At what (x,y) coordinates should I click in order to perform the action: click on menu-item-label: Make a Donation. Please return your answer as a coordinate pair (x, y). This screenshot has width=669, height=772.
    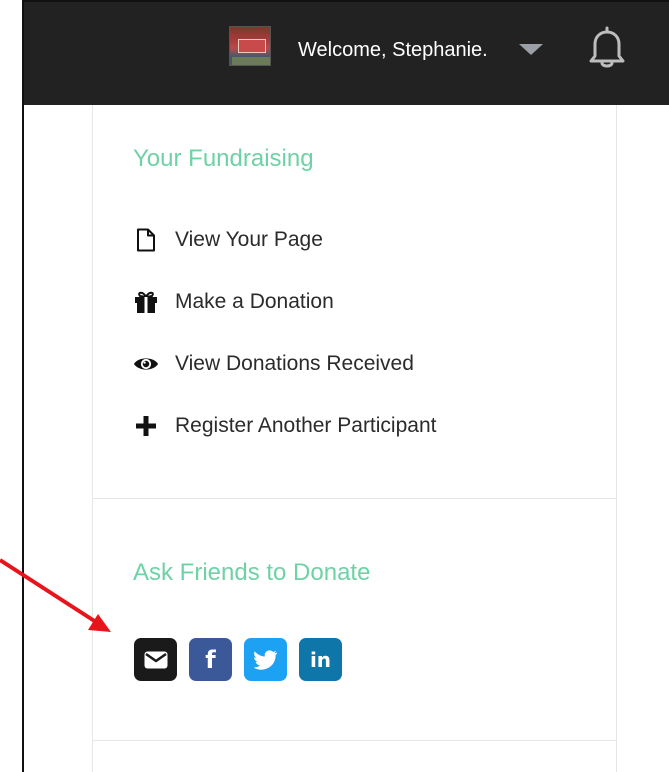
    Looking at the image, I should click on (254, 301).